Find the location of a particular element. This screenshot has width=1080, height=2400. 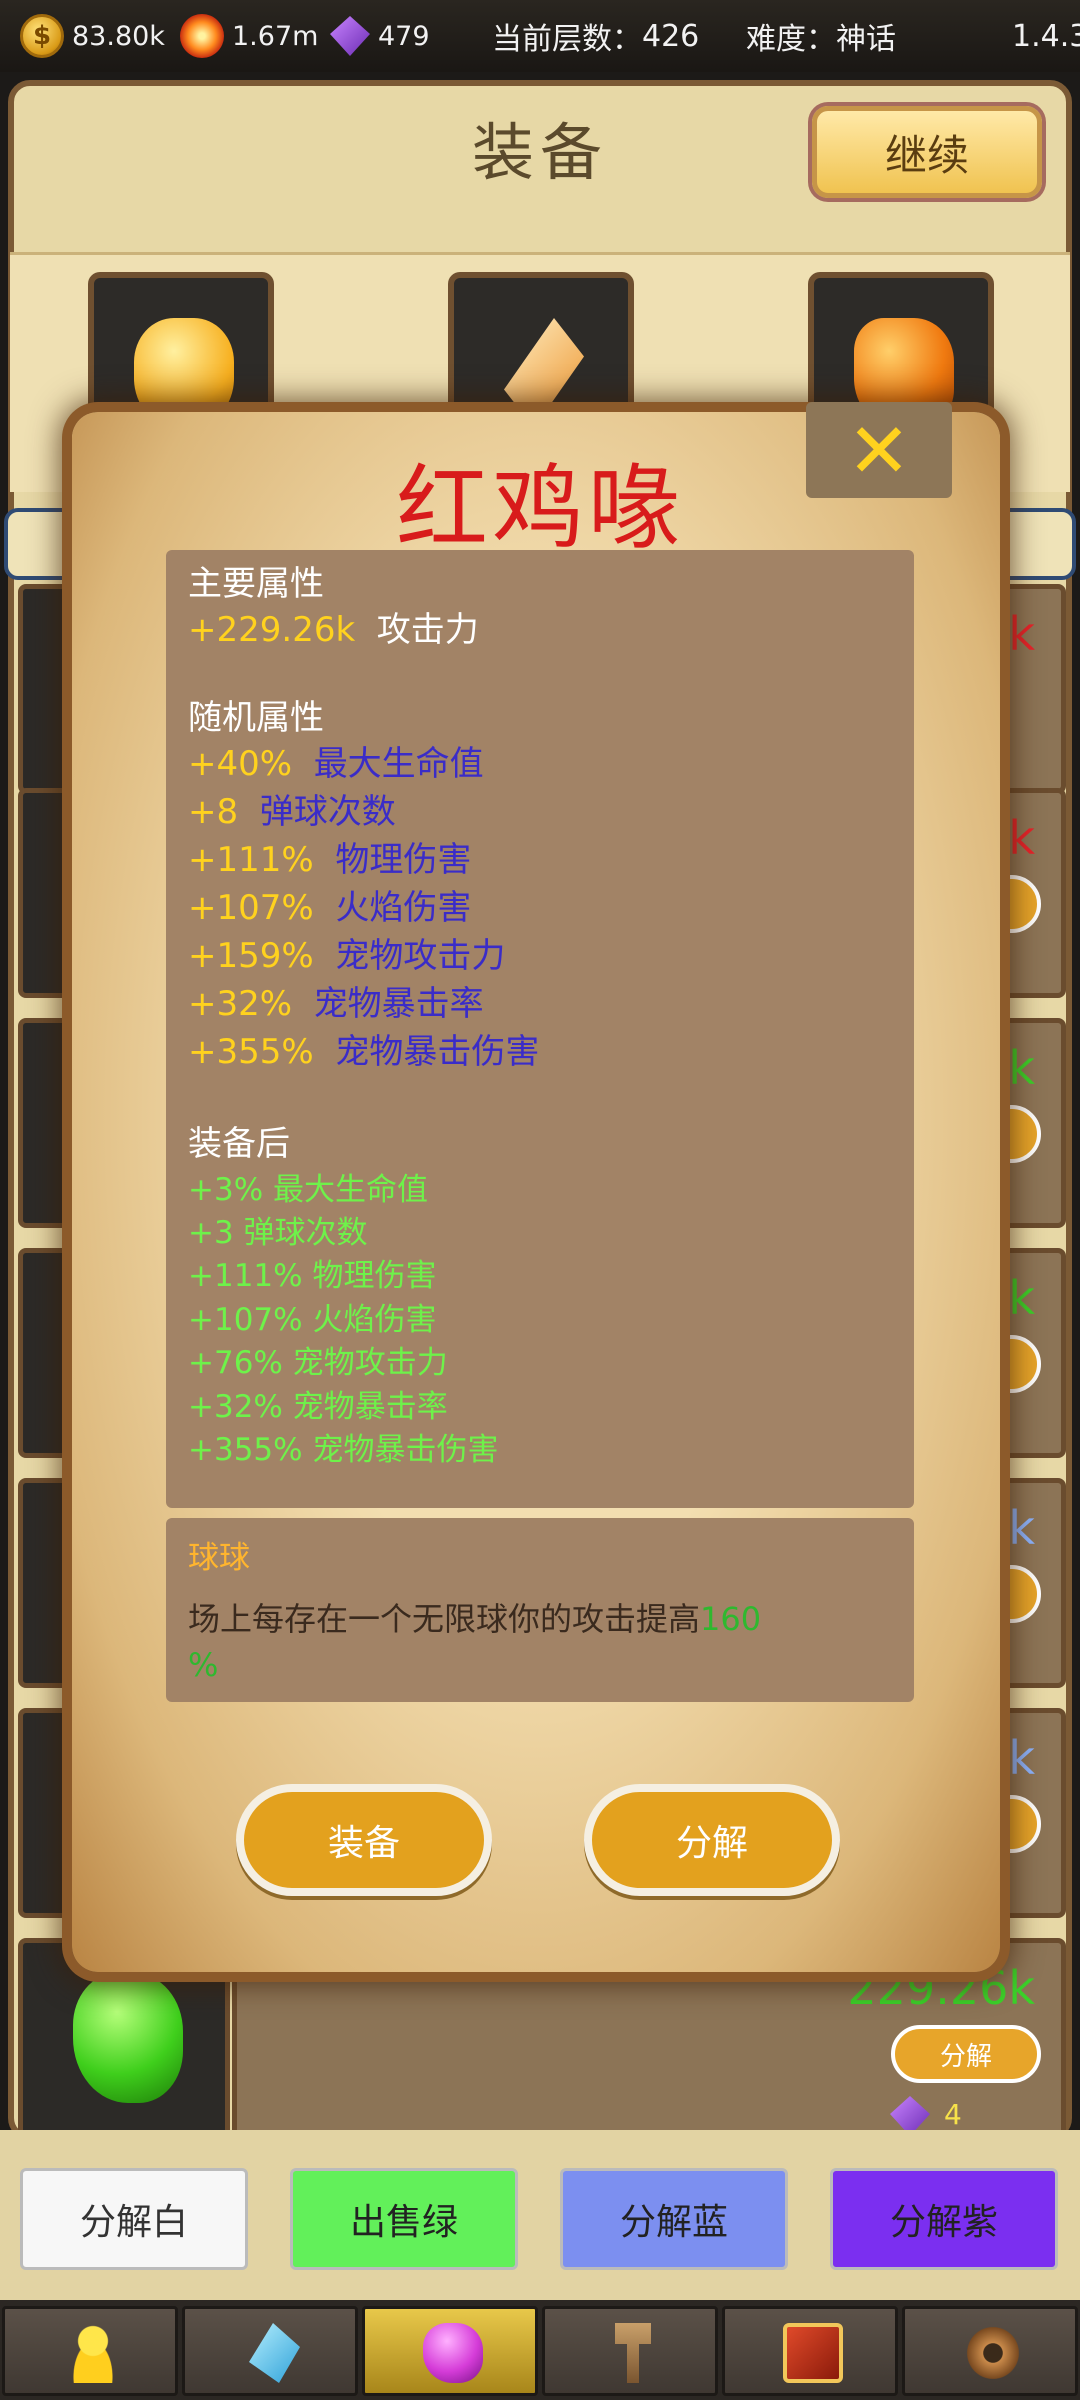

green-beak-item-icon is located at coordinates (128, 2038).